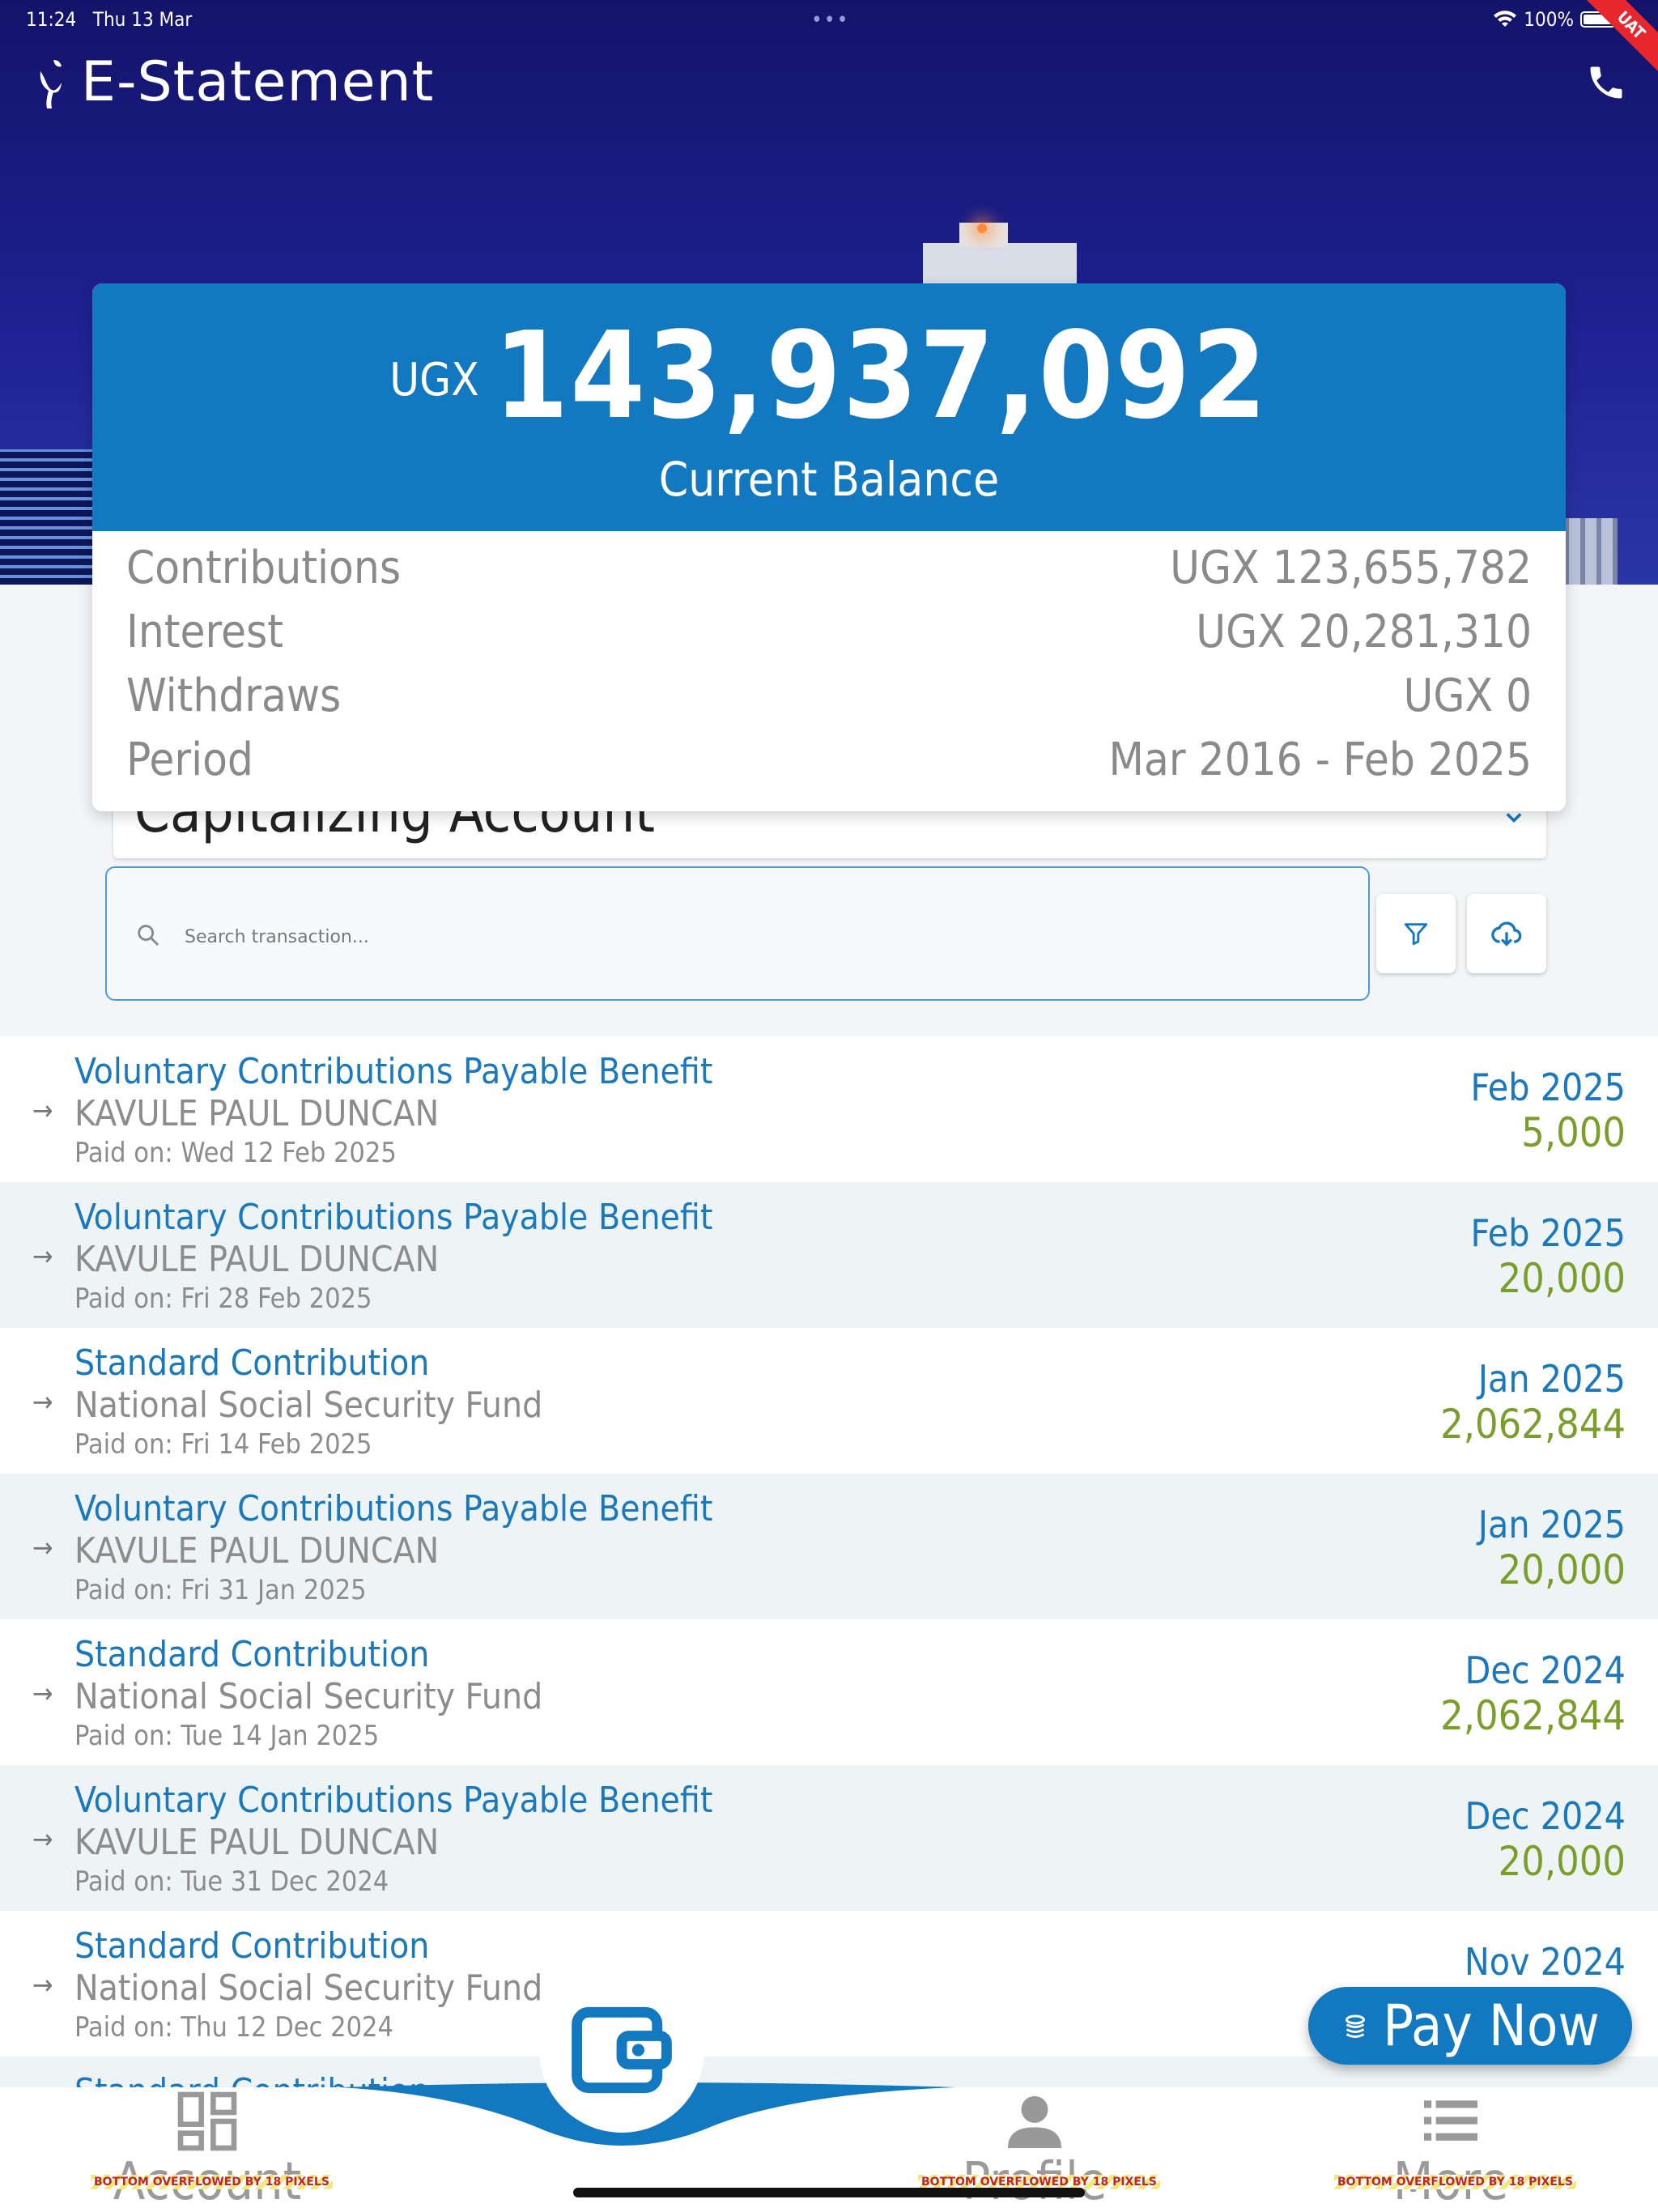  I want to click on summary-row-period: Period Mar 2016 - Feb 2025, so click(829, 760).